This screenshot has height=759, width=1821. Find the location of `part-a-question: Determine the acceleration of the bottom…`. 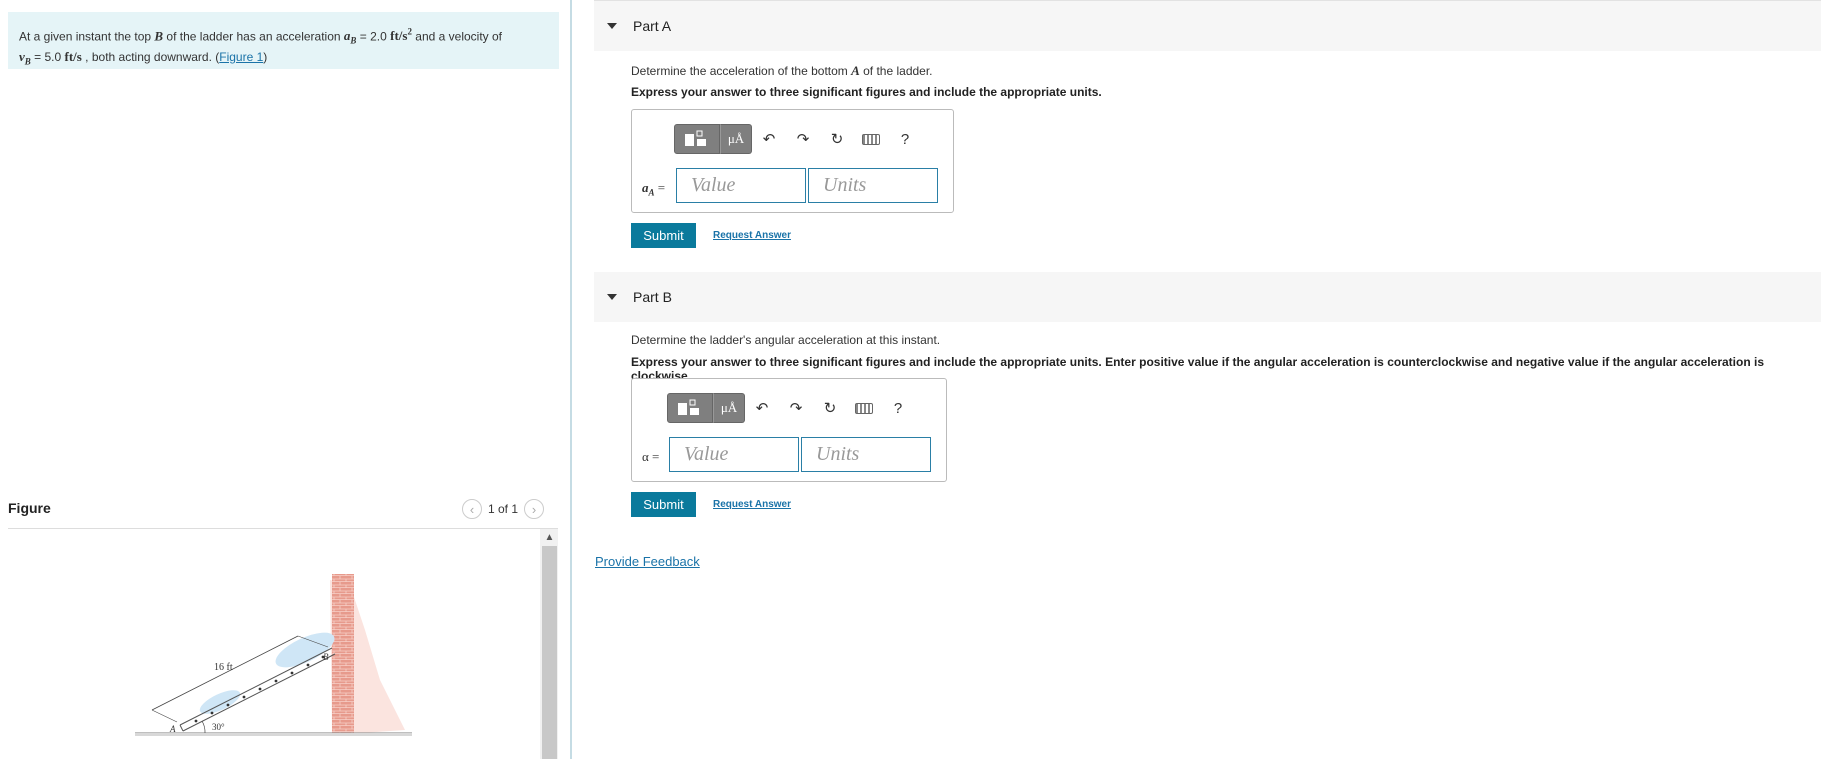

part-a-question: Determine the acceleration of the bottom… is located at coordinates (782, 71).